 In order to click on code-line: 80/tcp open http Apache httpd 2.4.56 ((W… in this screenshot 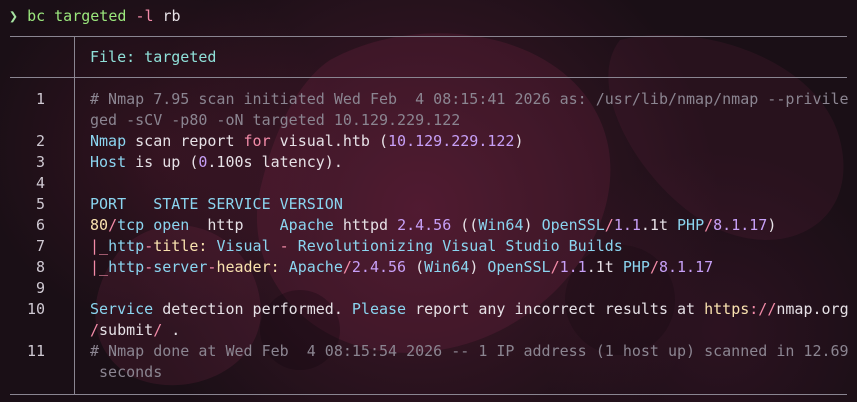, I will do `click(470, 225)`.